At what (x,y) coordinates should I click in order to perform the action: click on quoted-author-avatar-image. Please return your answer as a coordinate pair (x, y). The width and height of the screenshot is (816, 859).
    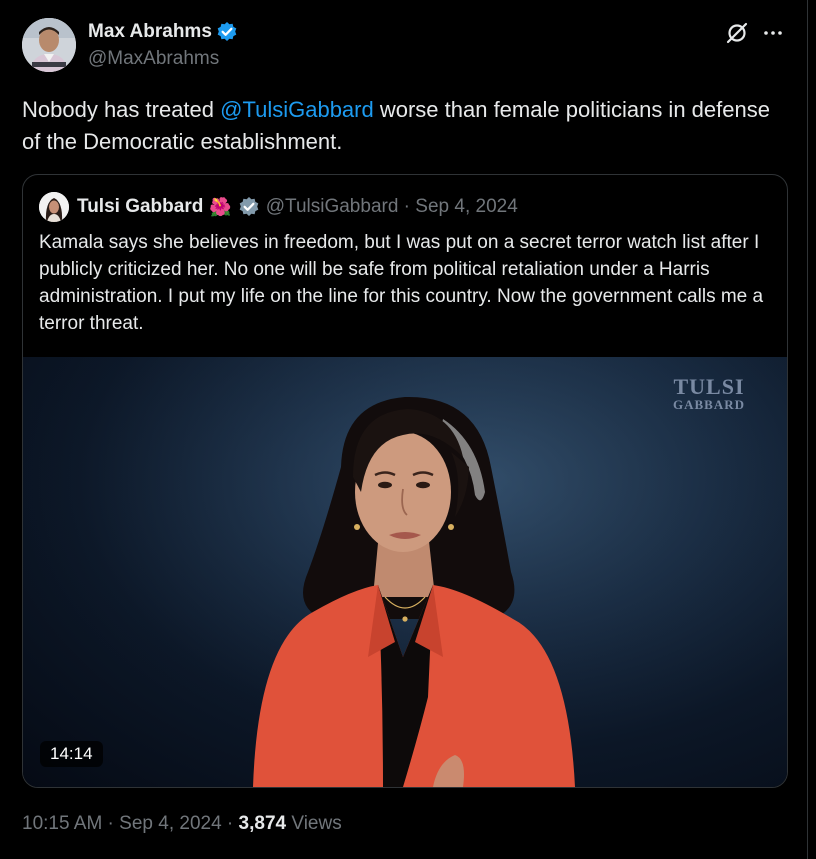
    Looking at the image, I should click on (54, 207).